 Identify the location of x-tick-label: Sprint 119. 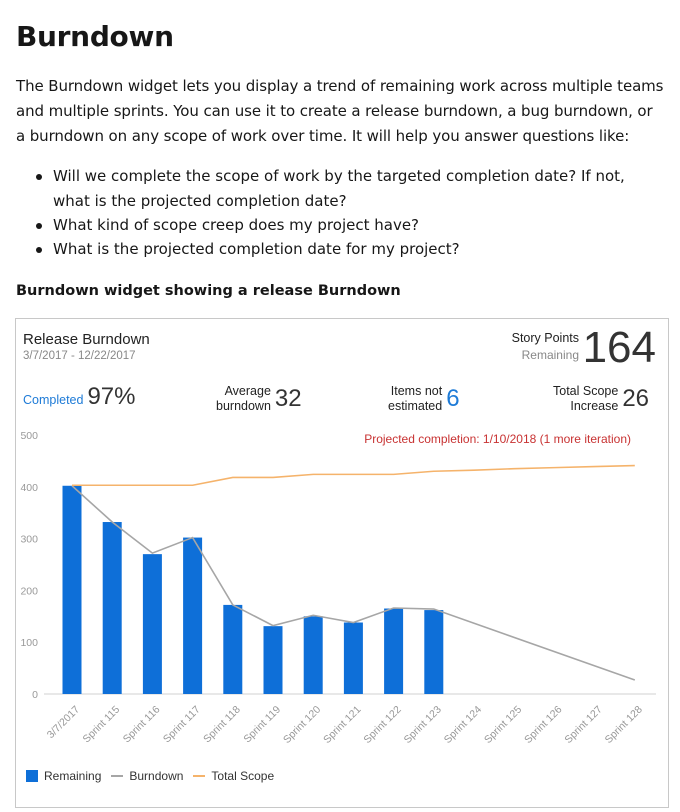
(262, 725).